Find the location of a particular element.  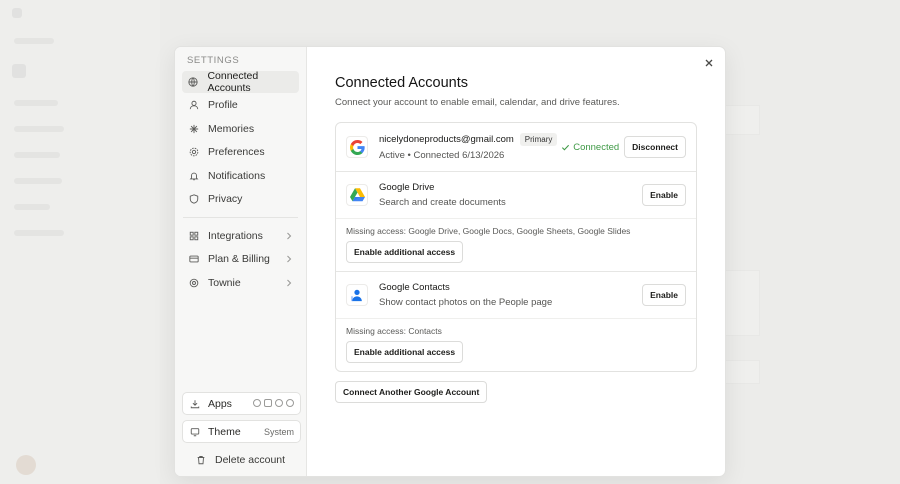

user-icon is located at coordinates (193, 105).